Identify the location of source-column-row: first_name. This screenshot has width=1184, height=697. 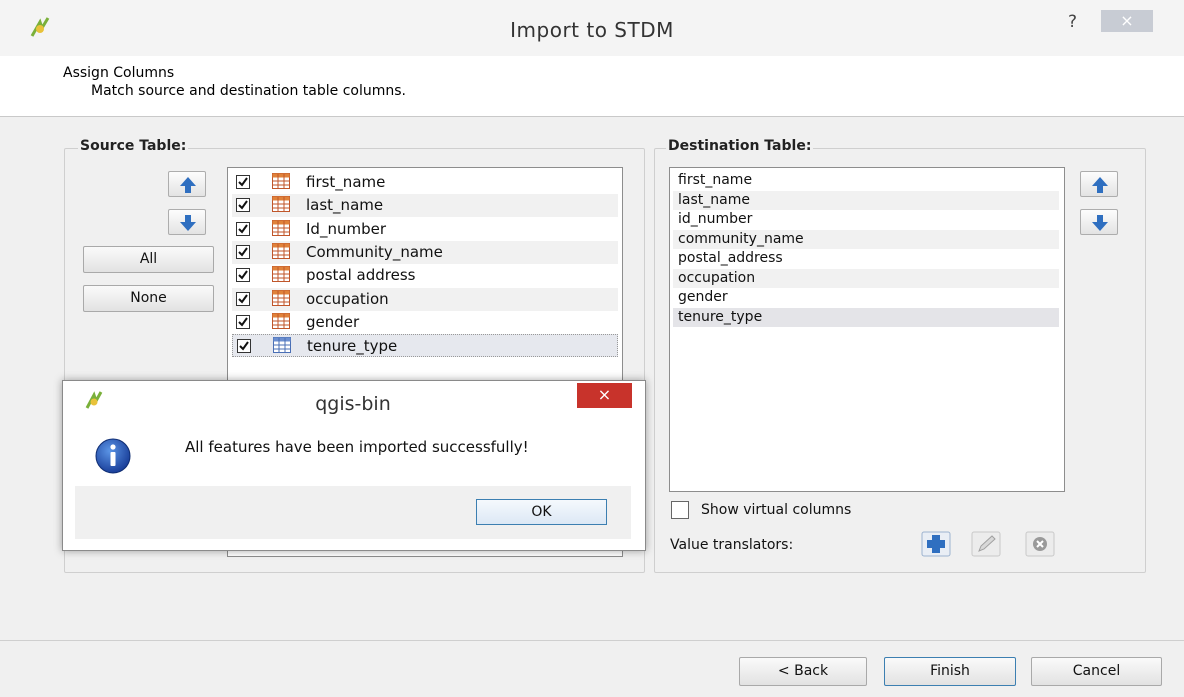
(425, 182).